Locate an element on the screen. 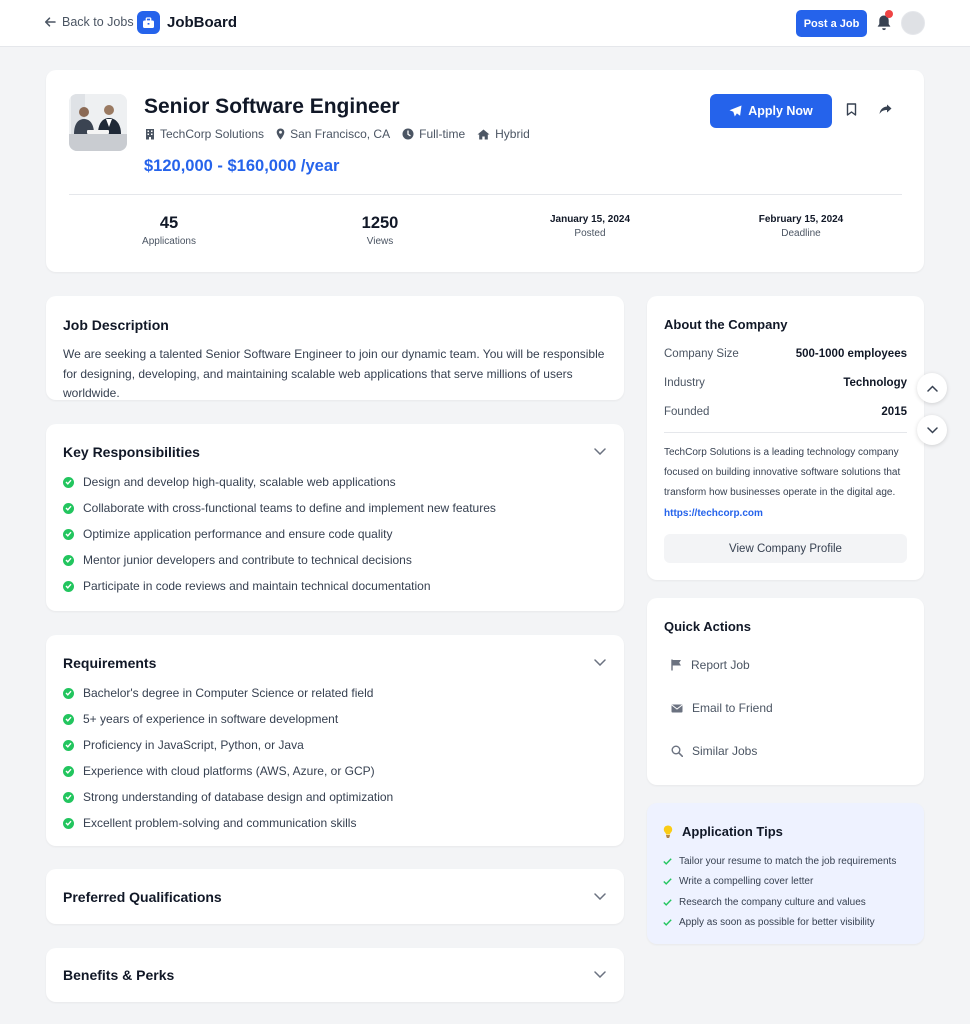 The width and height of the screenshot is (970, 1024). report-job-action: Report Job is located at coordinates (710, 665).